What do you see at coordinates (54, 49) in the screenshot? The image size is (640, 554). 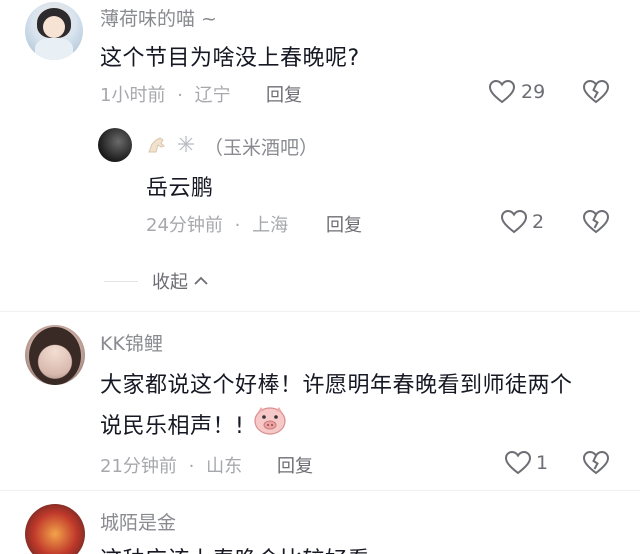 I see `avatar-dress` at bounding box center [54, 49].